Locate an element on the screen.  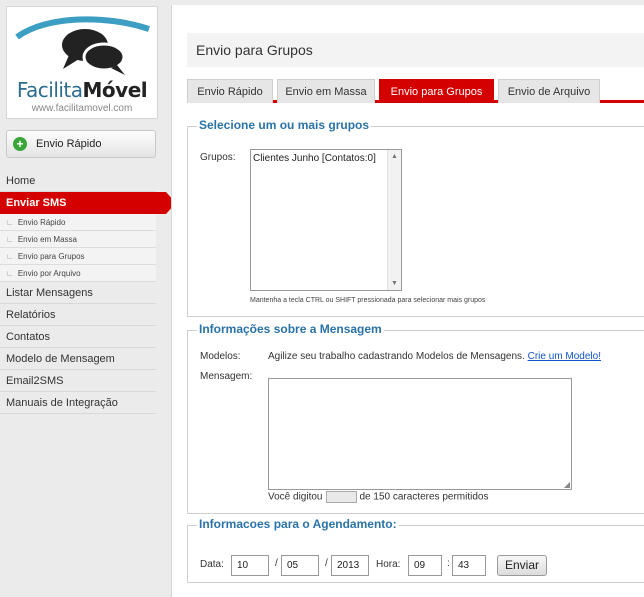
tab-envio-massa: Envio em Massa is located at coordinates (326, 91).